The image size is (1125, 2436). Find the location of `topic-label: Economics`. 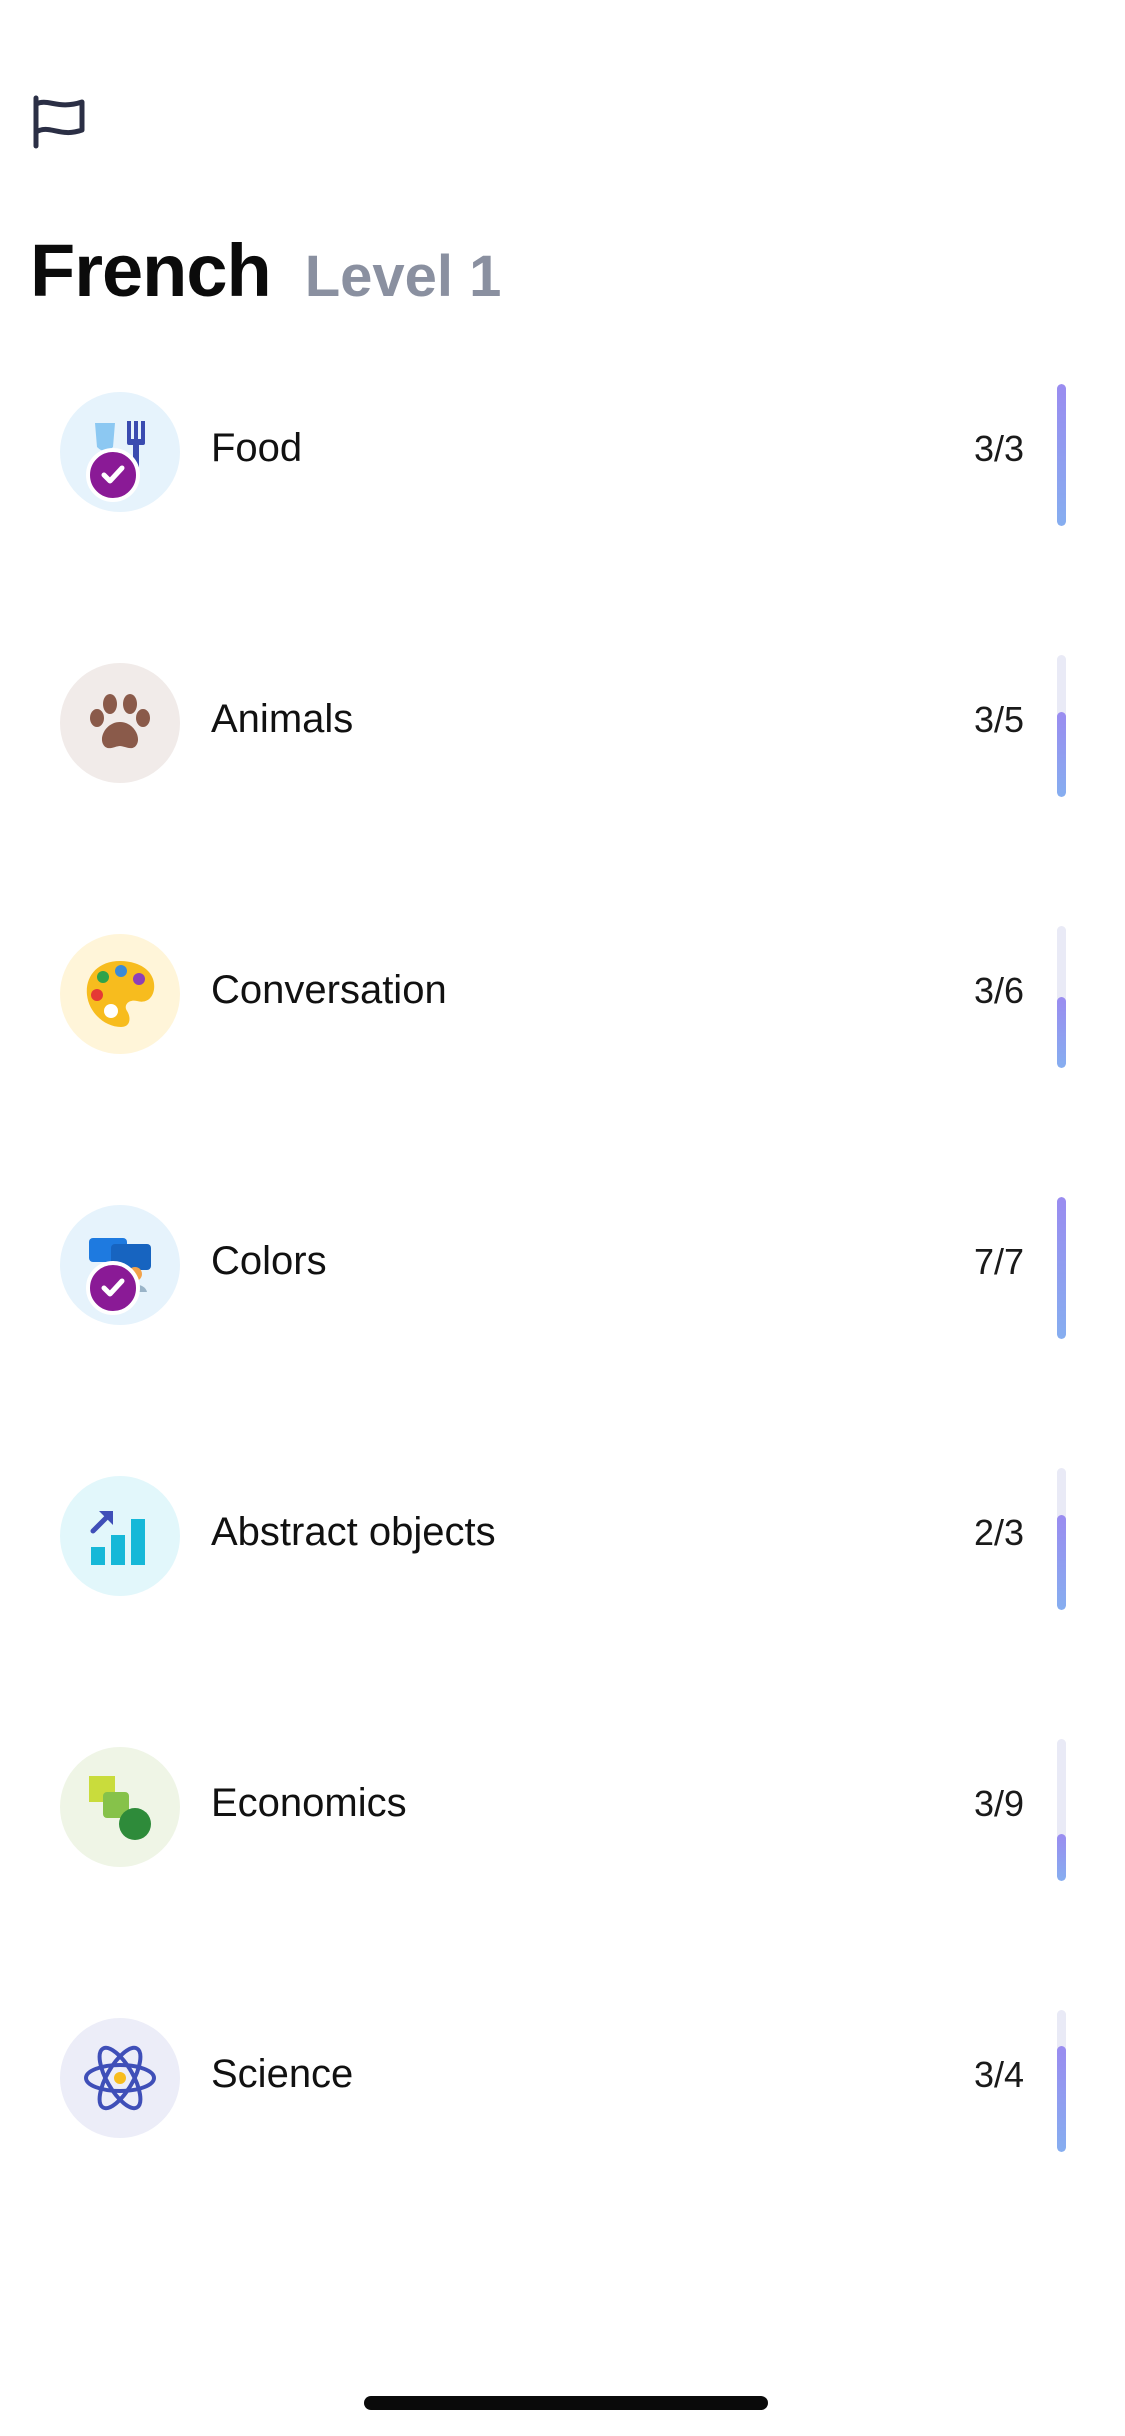

topic-label: Economics is located at coordinates (309, 1803).